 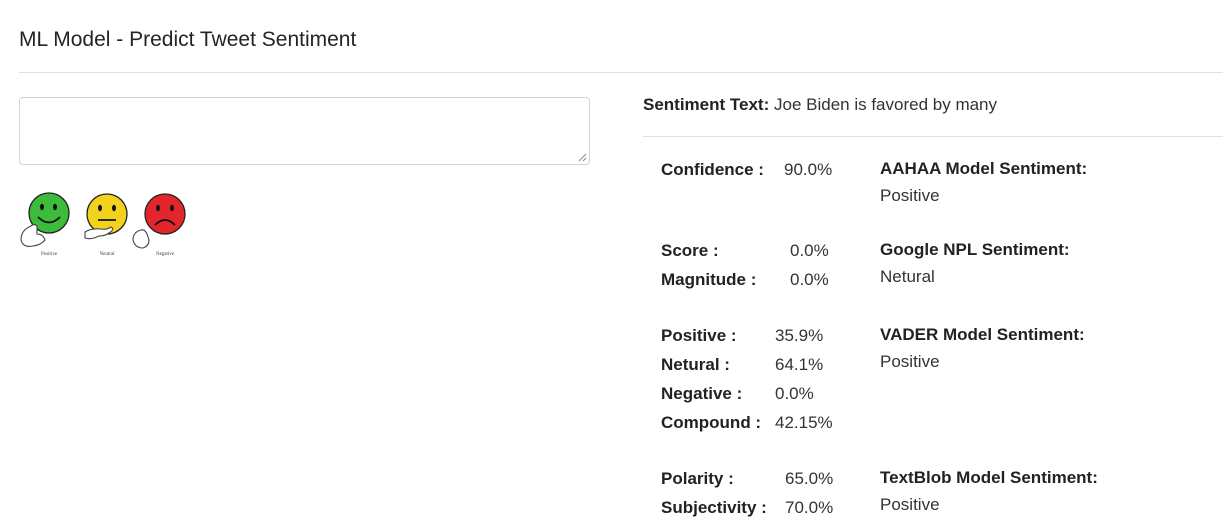 What do you see at coordinates (45, 219) in the screenshot?
I see `positive-emoji-icon` at bounding box center [45, 219].